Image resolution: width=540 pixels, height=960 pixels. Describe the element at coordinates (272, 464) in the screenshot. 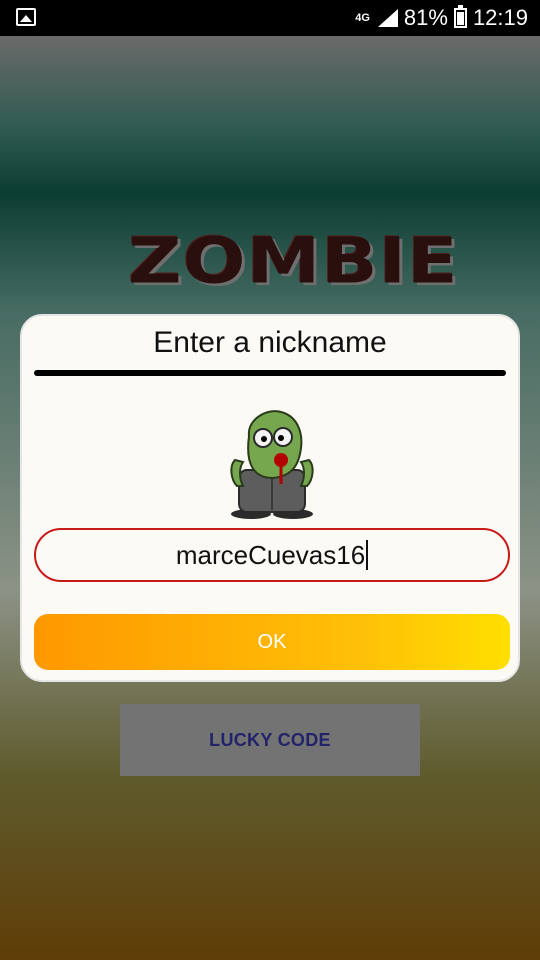

I see `zombie-mascot-icon` at that location.